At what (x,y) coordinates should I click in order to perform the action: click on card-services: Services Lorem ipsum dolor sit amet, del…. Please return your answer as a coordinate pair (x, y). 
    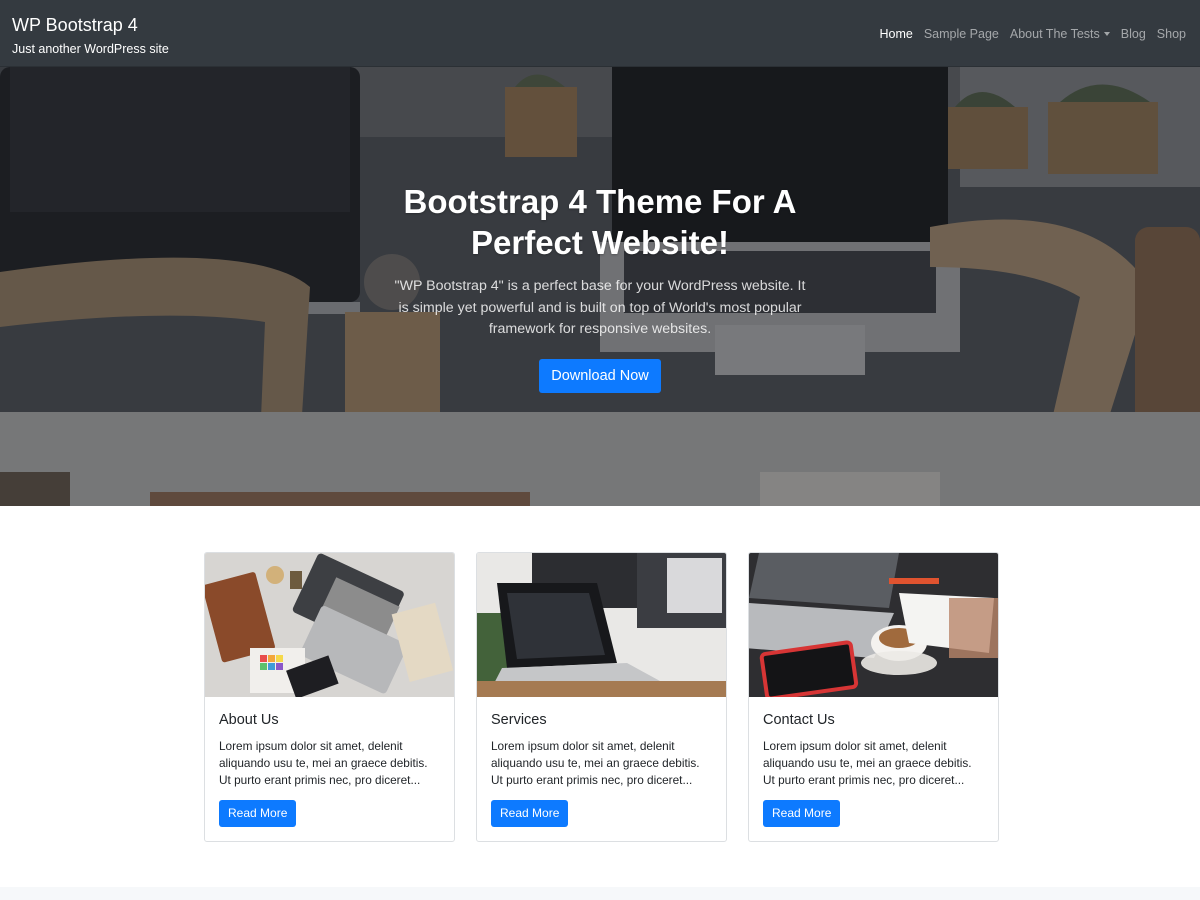
    Looking at the image, I should click on (601, 697).